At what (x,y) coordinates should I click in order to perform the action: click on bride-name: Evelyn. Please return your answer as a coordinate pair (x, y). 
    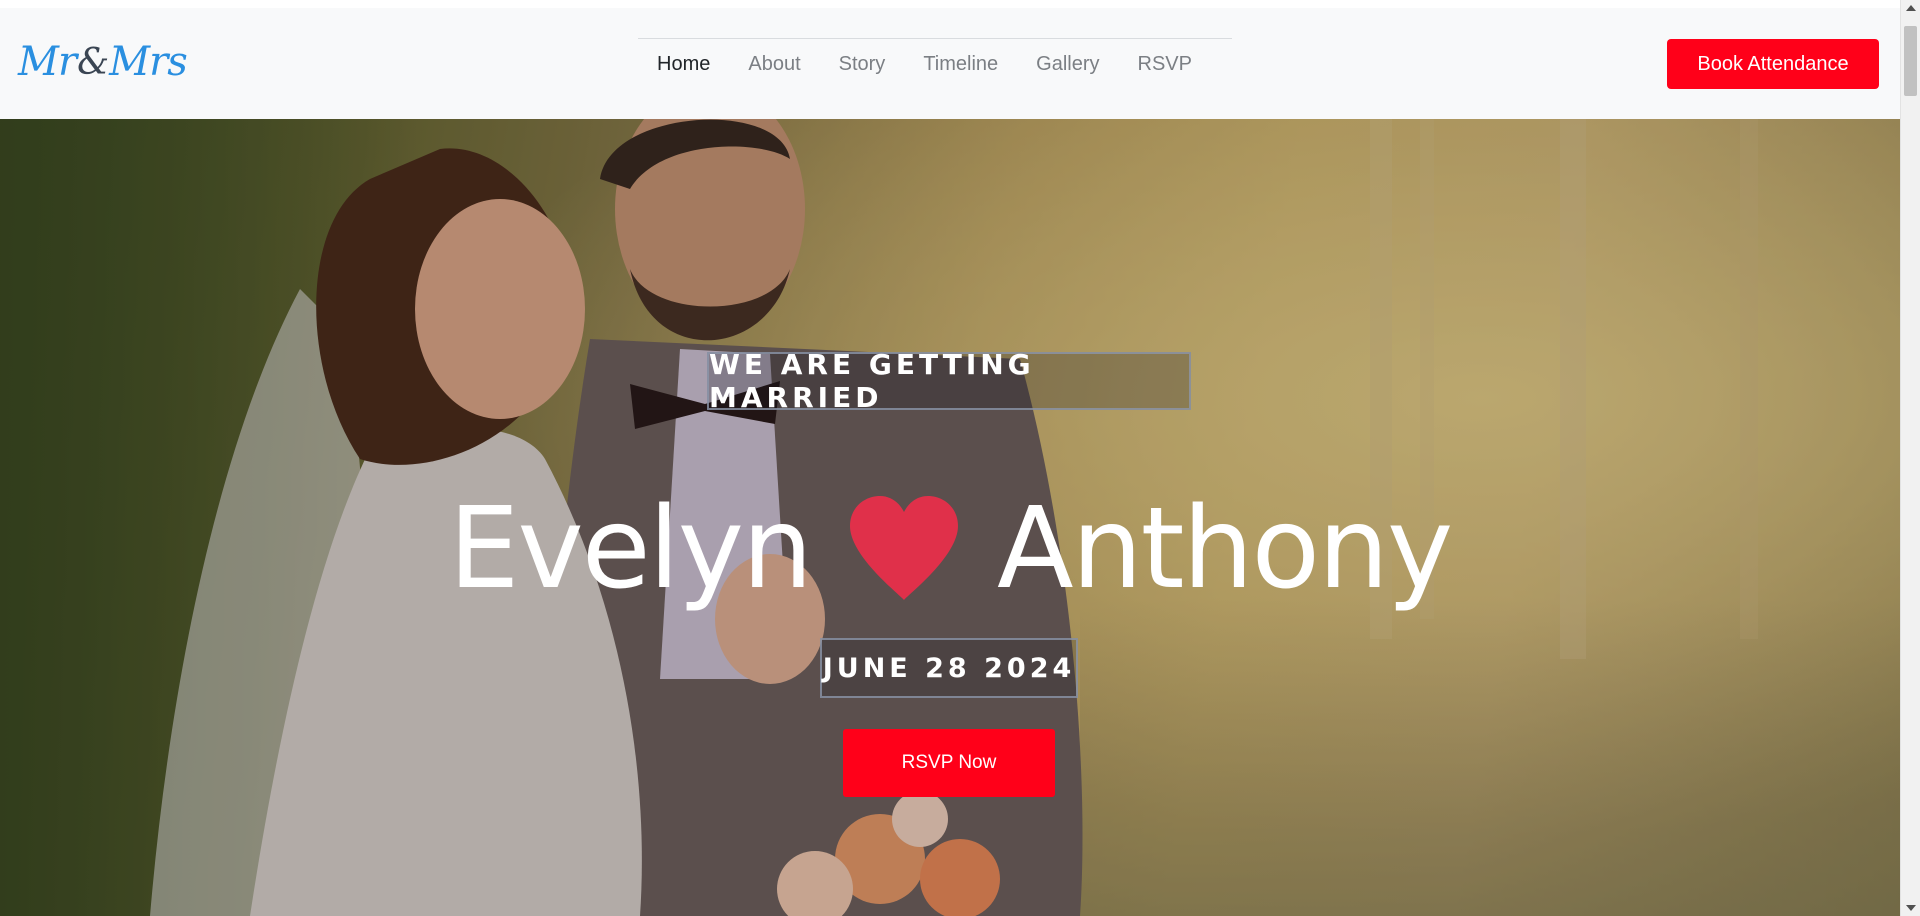
    Looking at the image, I should click on (630, 549).